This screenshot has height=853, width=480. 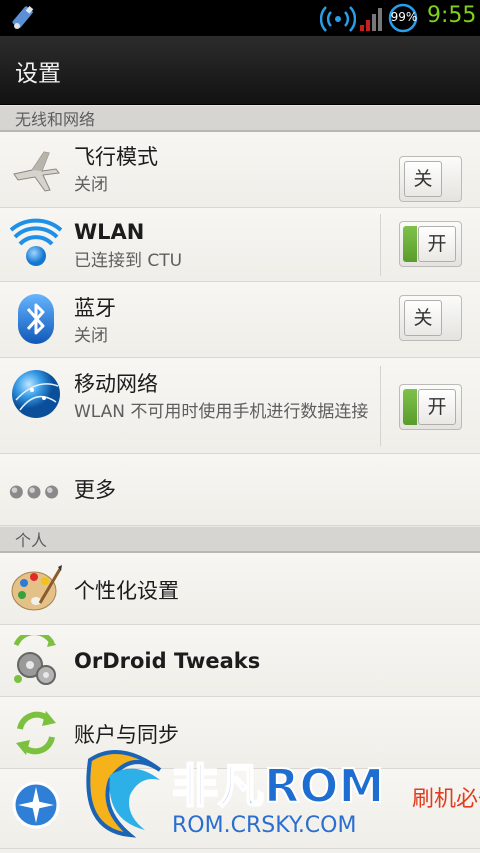 What do you see at coordinates (264, 825) in the screenshot?
I see `watermark-url: ROM.CRSKY.COM` at bounding box center [264, 825].